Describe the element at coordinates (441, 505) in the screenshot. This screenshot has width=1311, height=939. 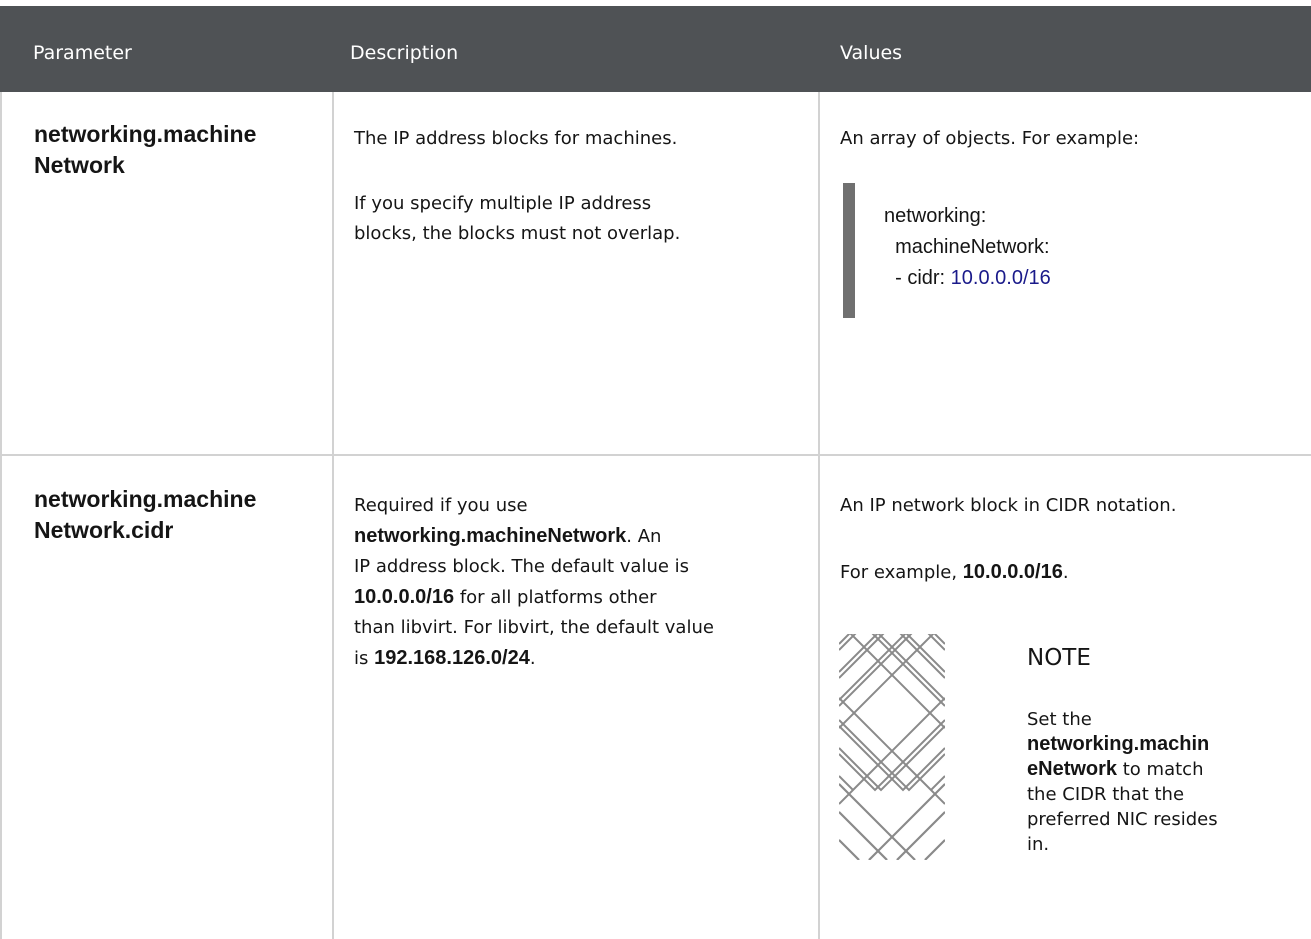
I see `description-line: Required if you use` at that location.